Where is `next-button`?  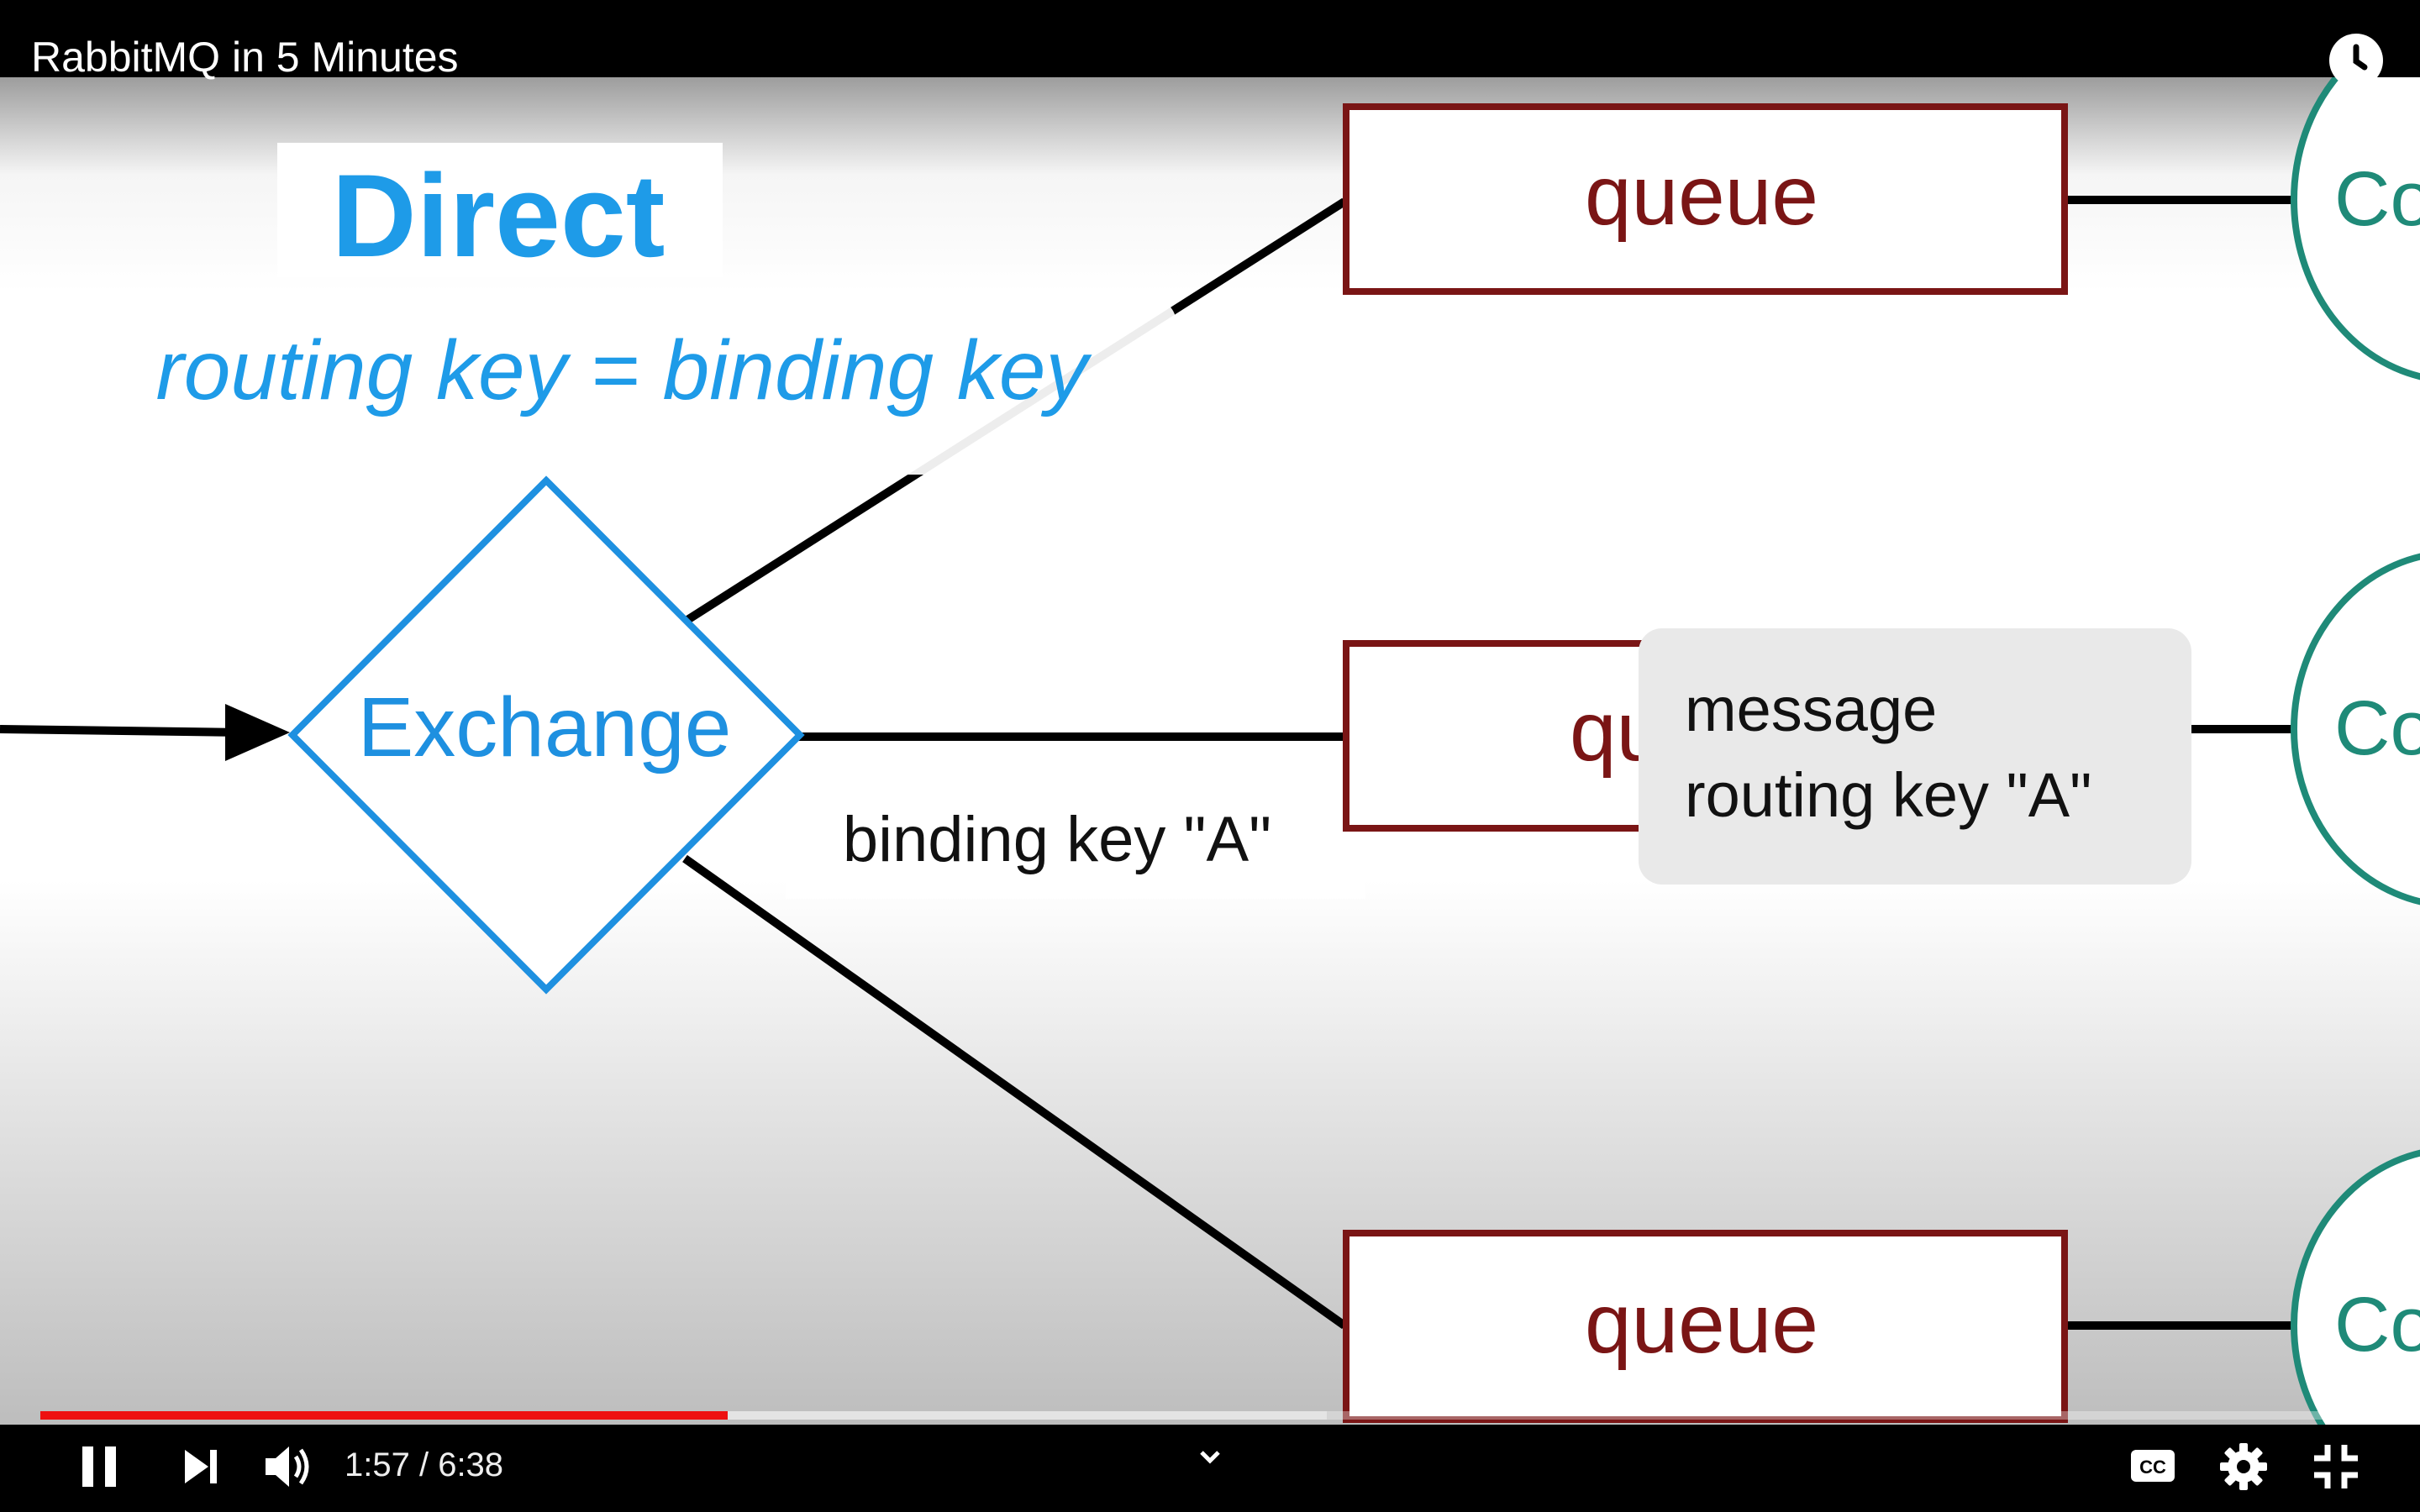 next-button is located at coordinates (202, 1466).